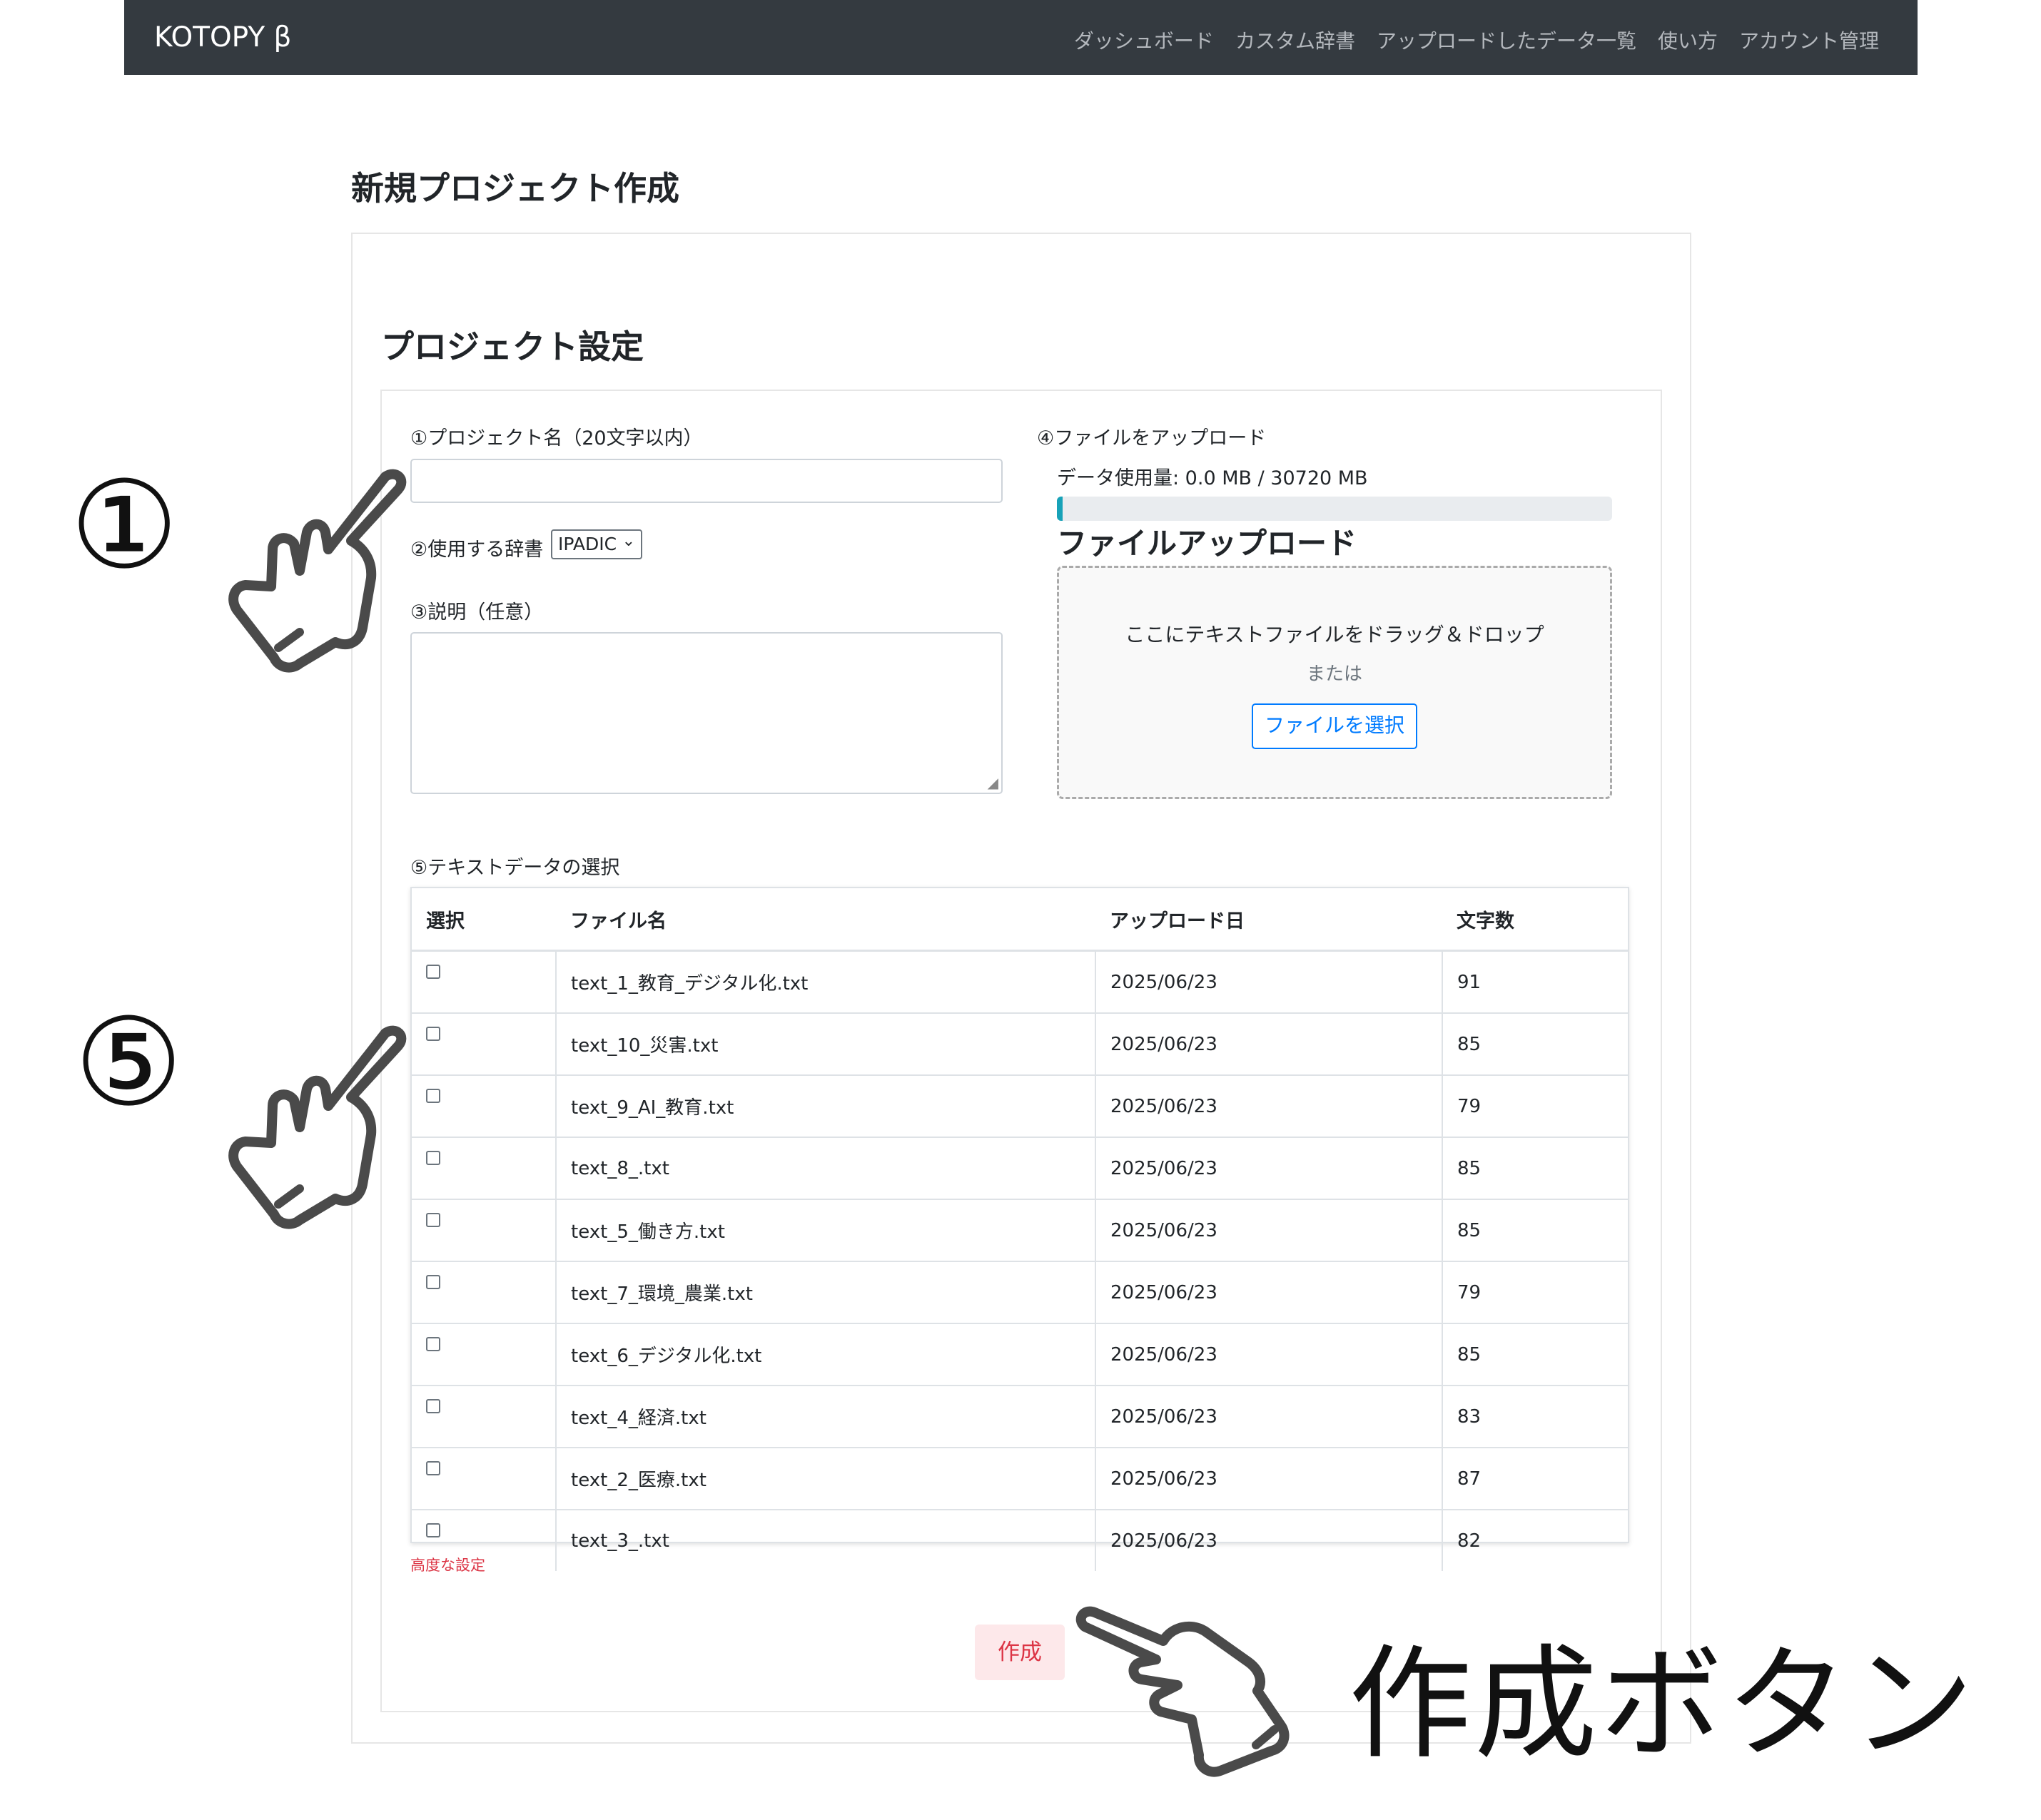 This screenshot has height=1820, width=2041. What do you see at coordinates (587, 544) in the screenshot?
I see `dictionary-select-value: IPADIC` at bounding box center [587, 544].